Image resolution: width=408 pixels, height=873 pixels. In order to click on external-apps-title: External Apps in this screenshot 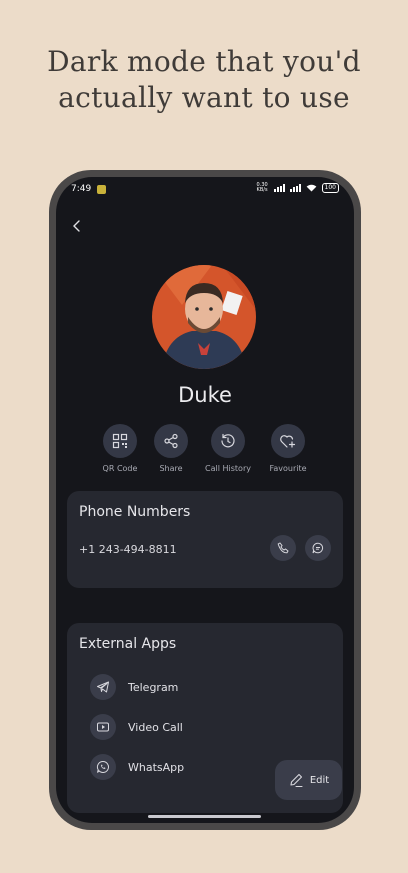, I will do `click(128, 644)`.